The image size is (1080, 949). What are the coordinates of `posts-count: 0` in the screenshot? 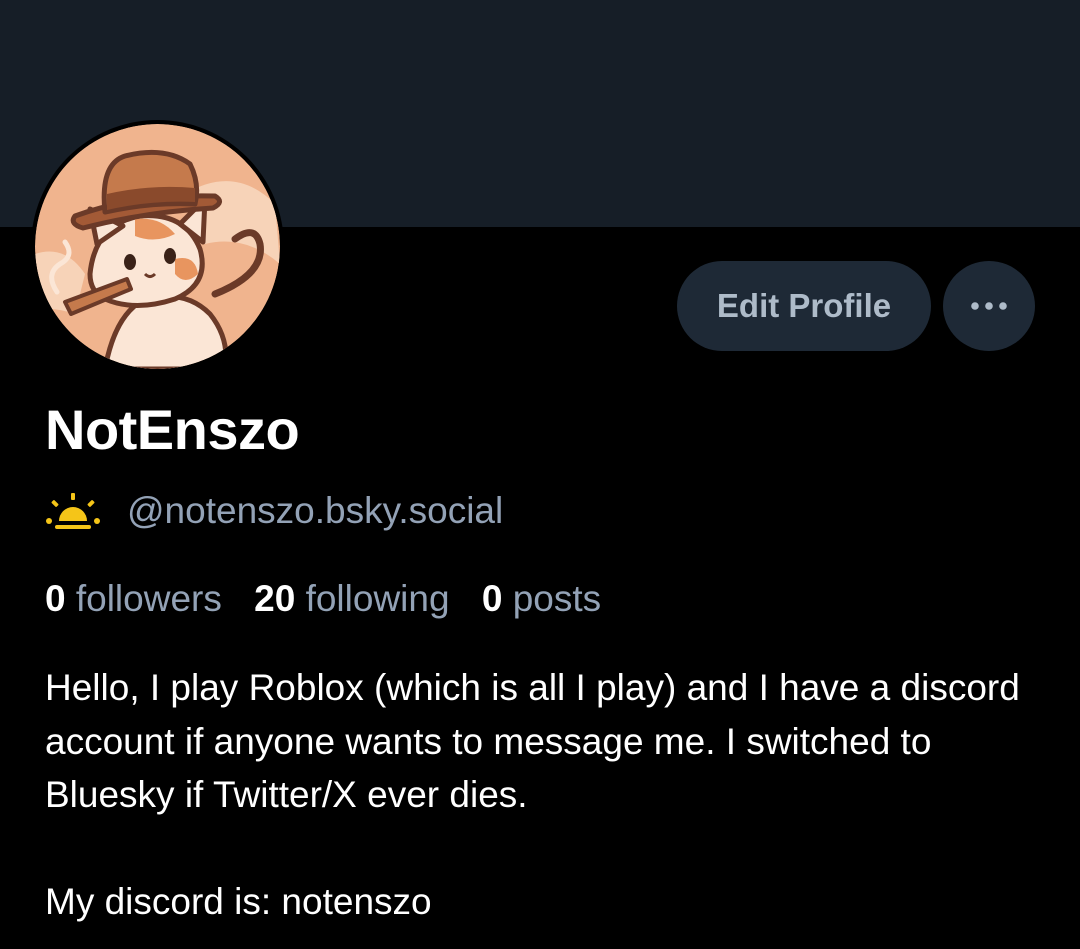 It's located at (492, 598).